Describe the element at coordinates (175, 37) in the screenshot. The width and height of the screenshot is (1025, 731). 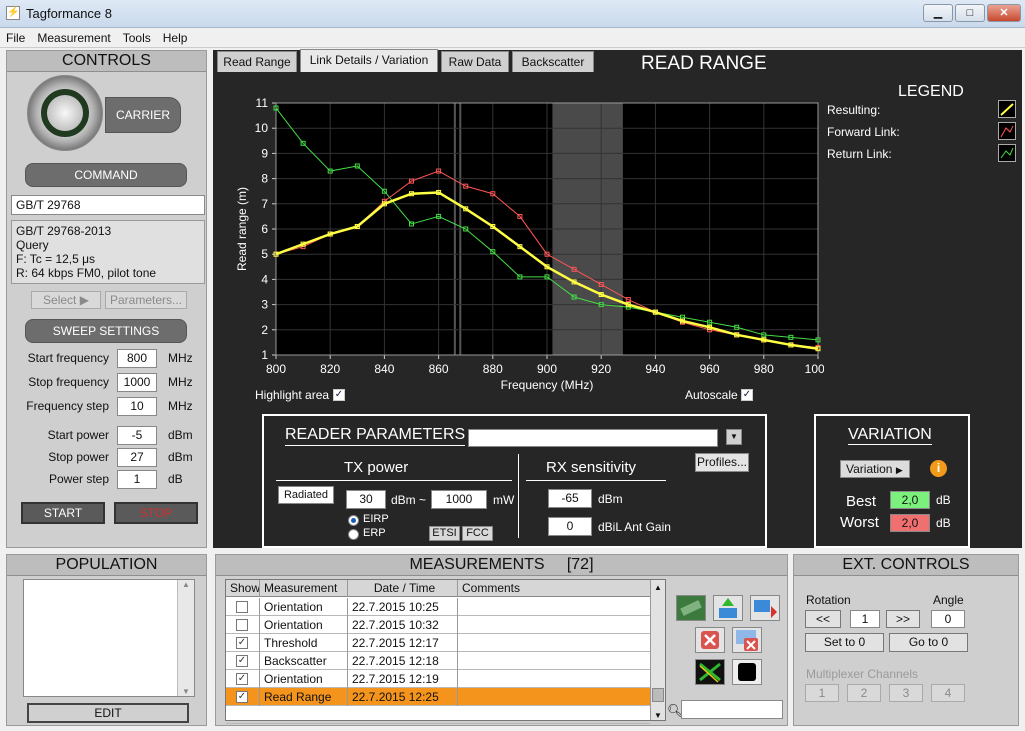
I see `menu-help: Help` at that location.